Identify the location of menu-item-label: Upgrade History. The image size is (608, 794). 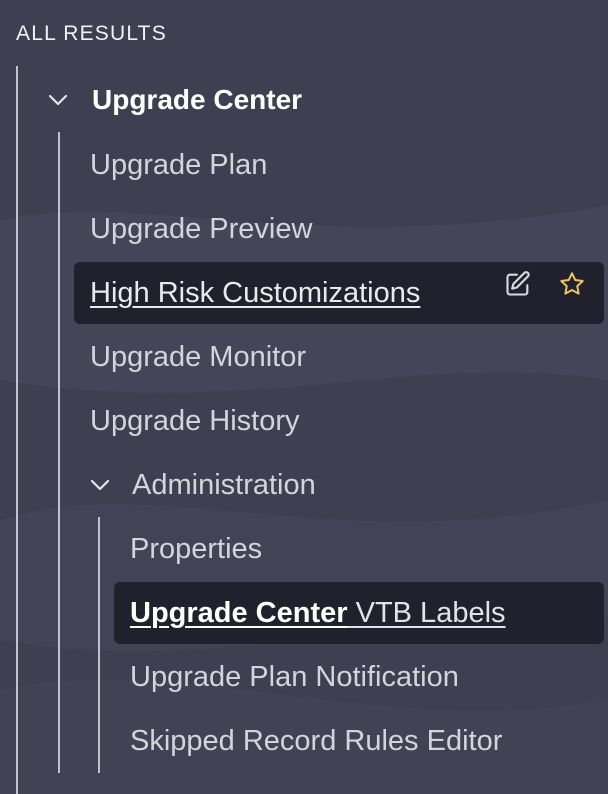
(195, 420).